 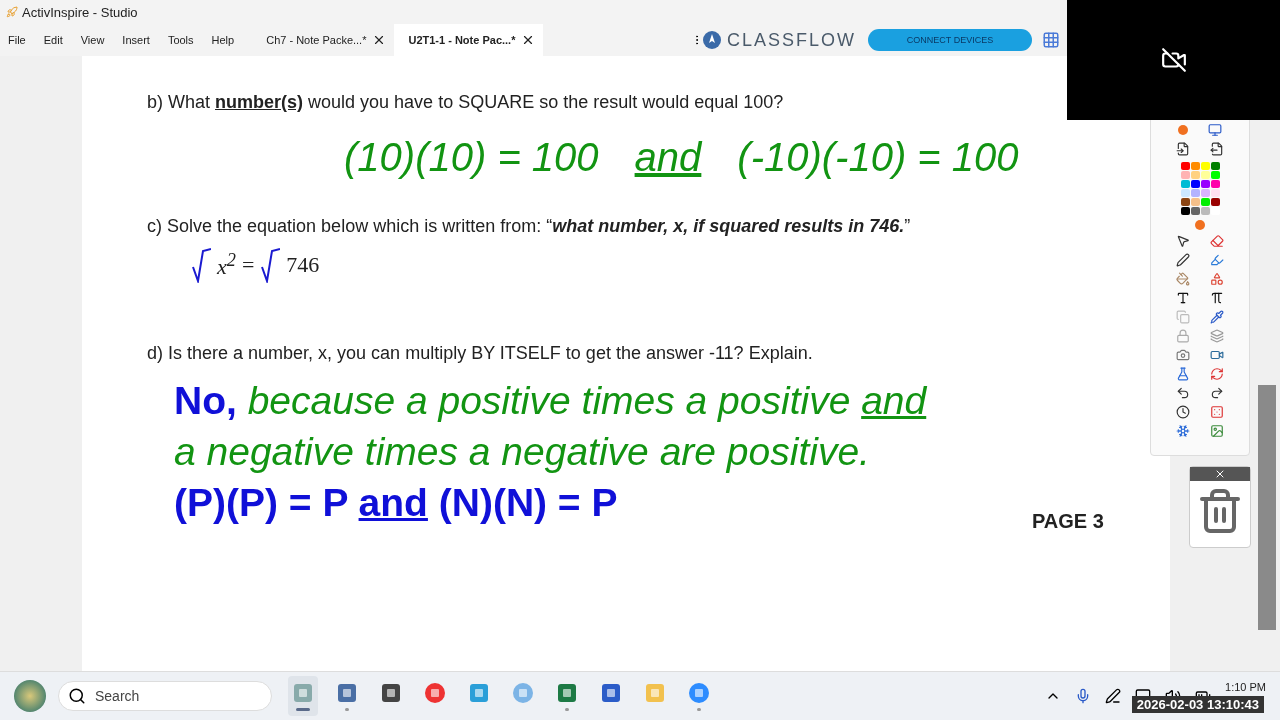 What do you see at coordinates (791, 40) in the screenshot?
I see `classflow-logo: CLASSFLOW` at bounding box center [791, 40].